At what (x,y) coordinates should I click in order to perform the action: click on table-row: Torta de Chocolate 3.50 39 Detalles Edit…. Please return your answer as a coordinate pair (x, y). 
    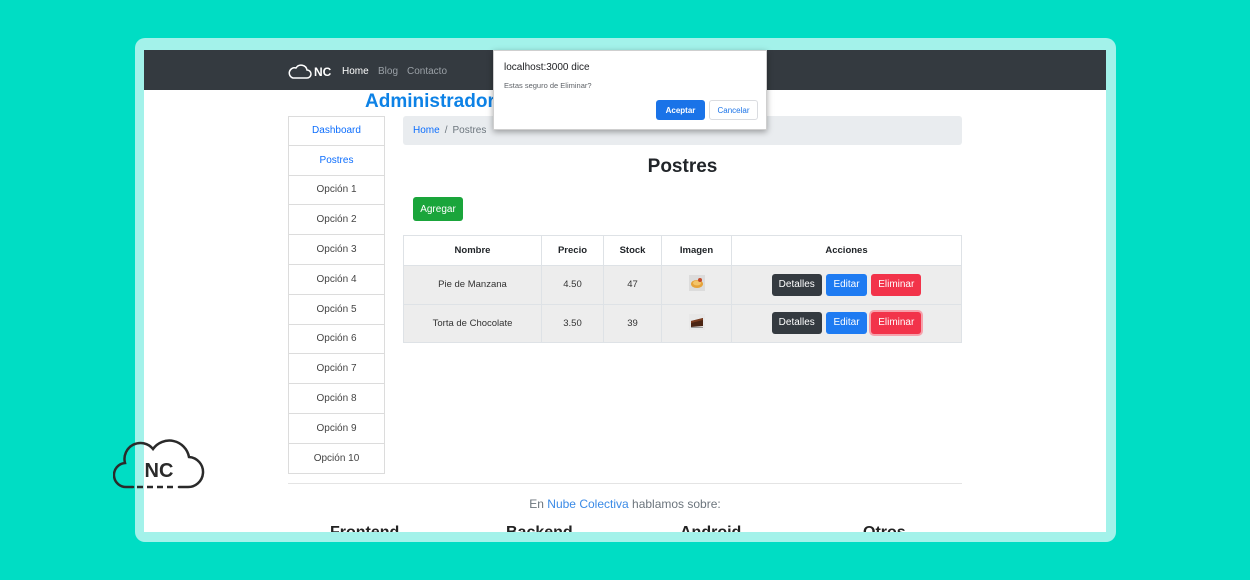
    Looking at the image, I should click on (682, 323).